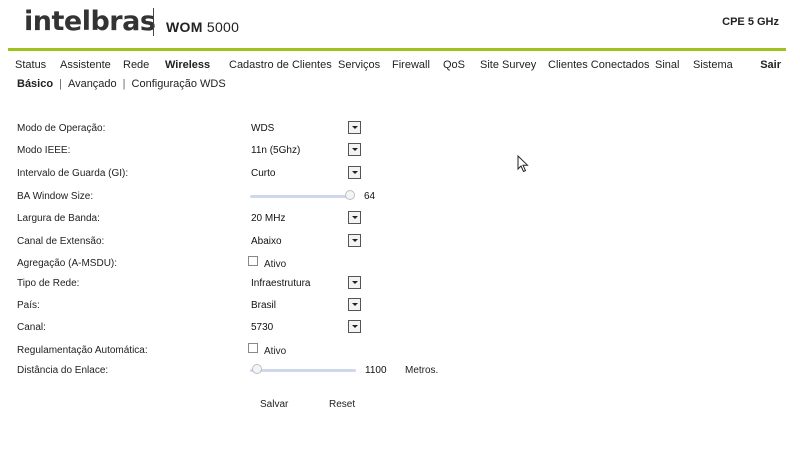 The image size is (800, 464). I want to click on checkbox-agregacao, so click(253, 261).